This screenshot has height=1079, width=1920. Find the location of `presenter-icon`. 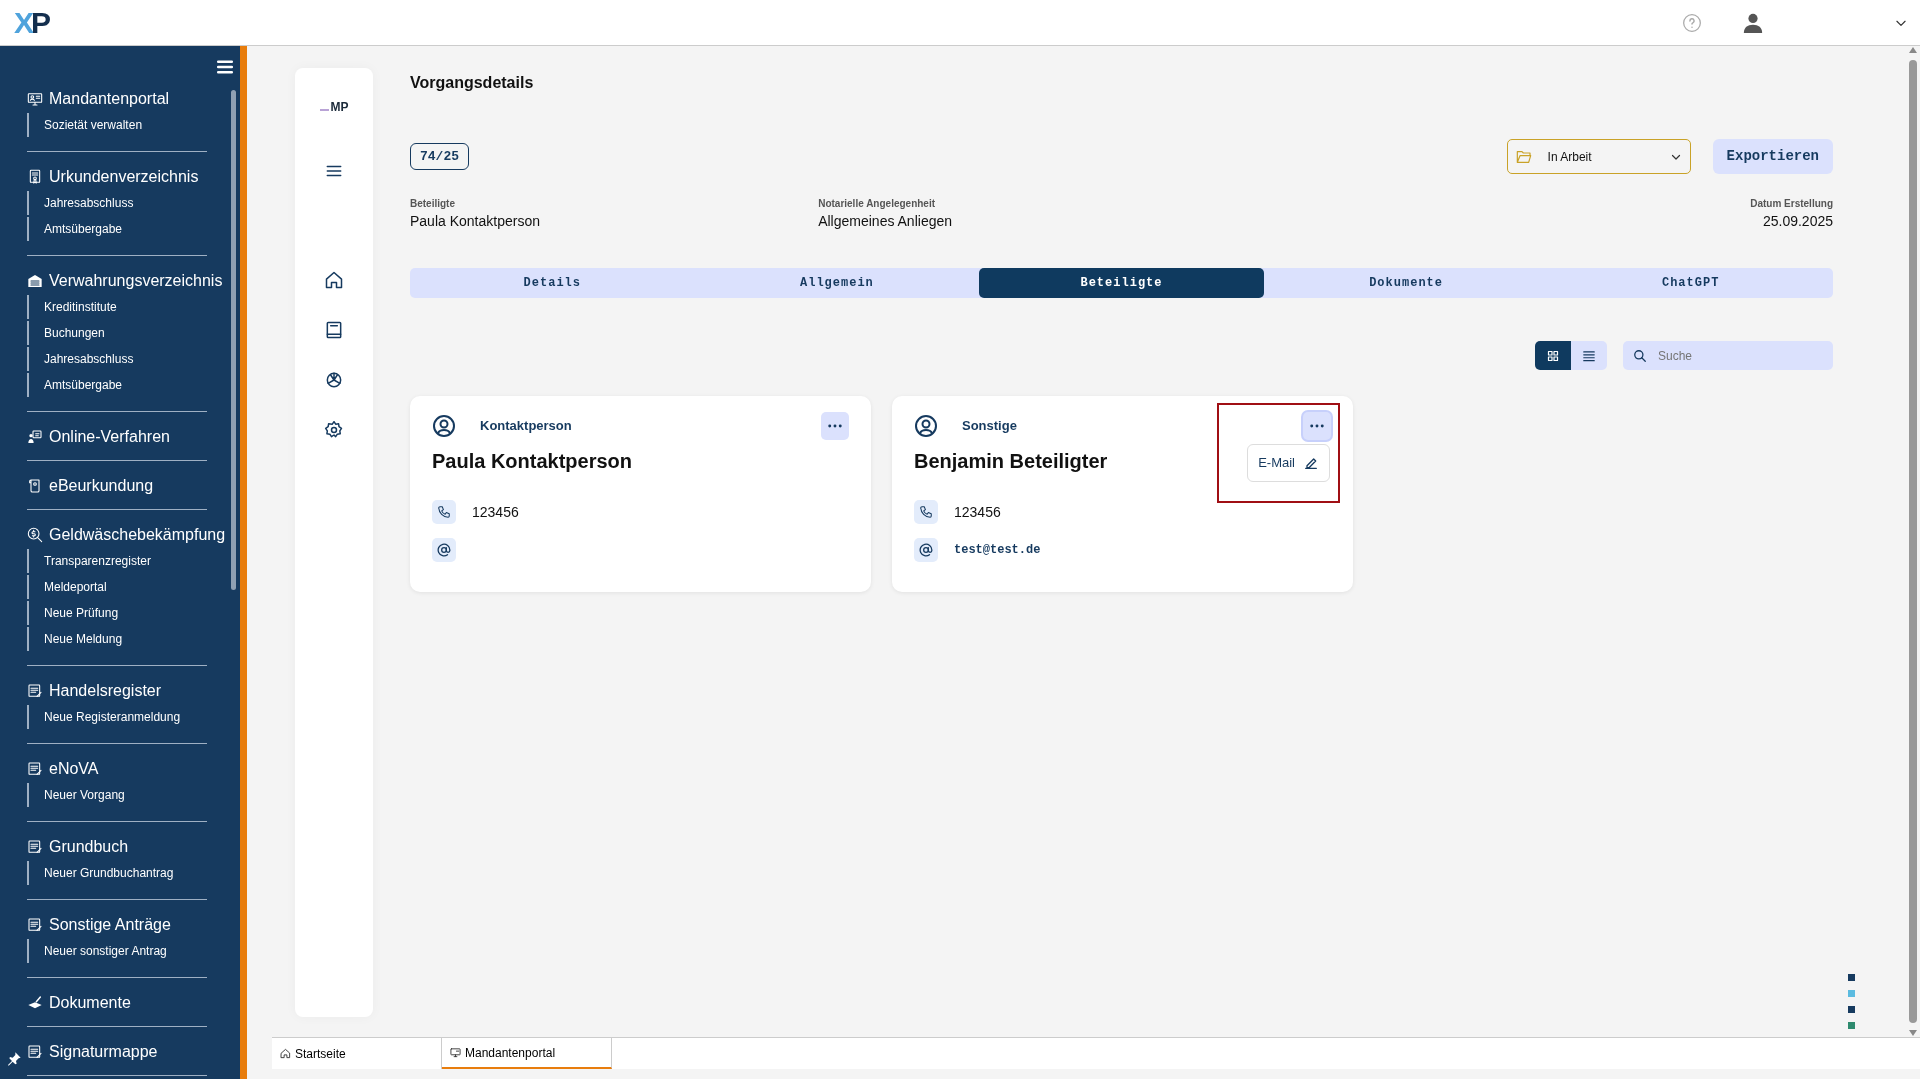

presenter-icon is located at coordinates (35, 437).